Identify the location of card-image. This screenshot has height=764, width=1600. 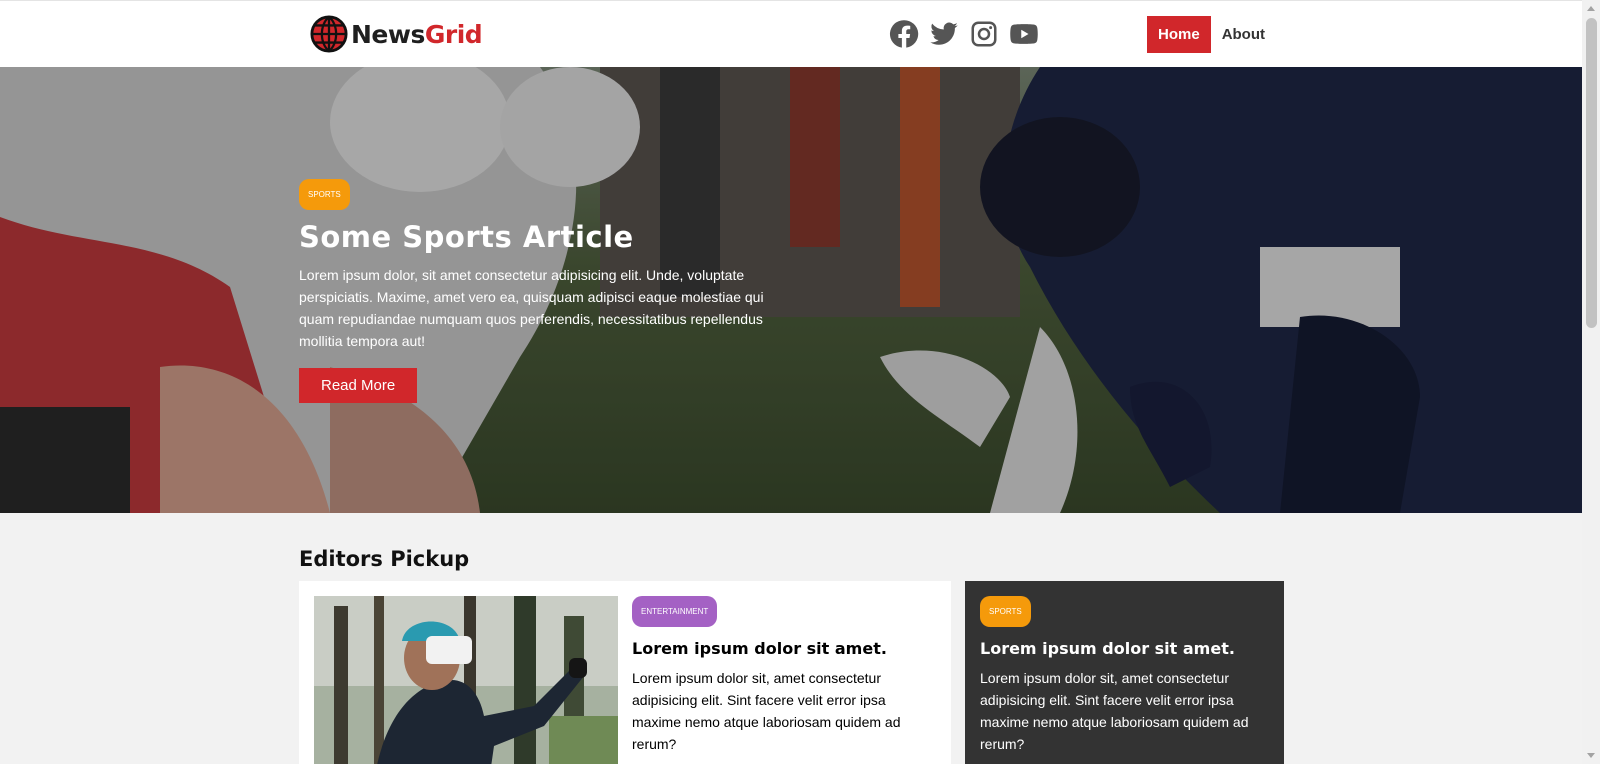
(466, 680).